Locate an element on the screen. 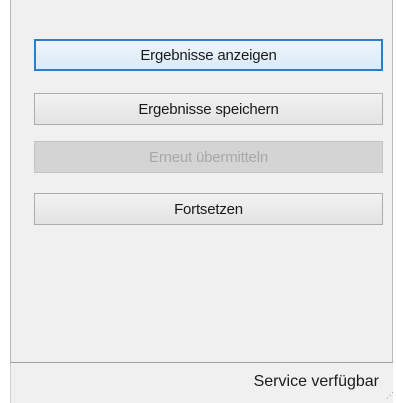 This screenshot has height=403, width=396. resubmit-button: Erneut übermitteln is located at coordinates (208, 157).